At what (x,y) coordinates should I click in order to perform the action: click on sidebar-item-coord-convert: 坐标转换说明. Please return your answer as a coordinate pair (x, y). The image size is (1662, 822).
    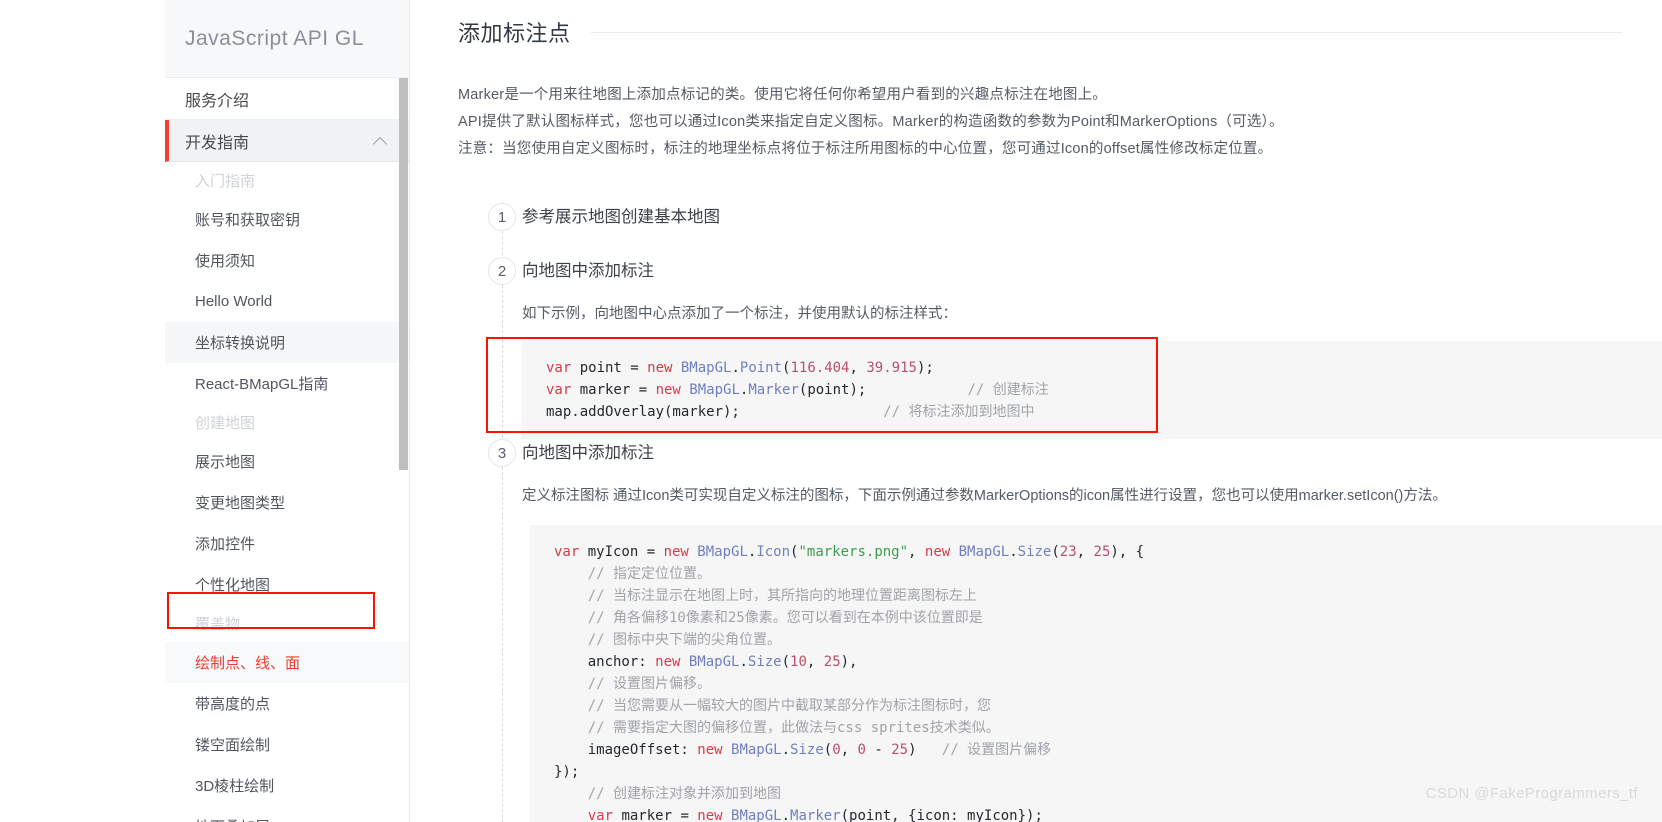
    Looking at the image, I should click on (287, 342).